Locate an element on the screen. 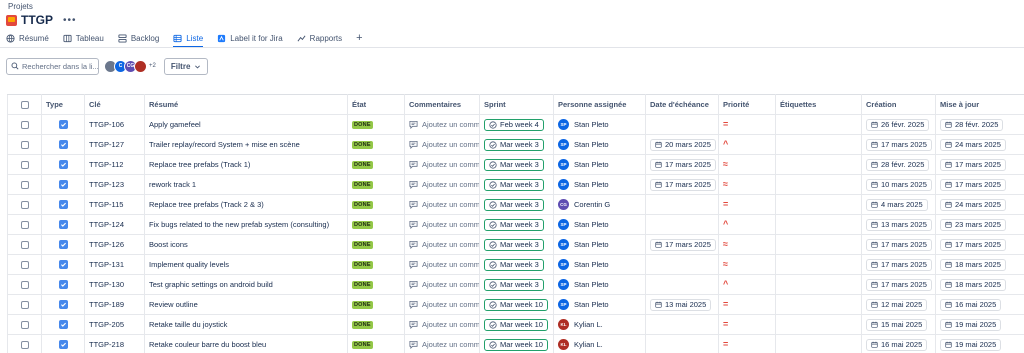 Image resolution: width=1024 pixels, height=353 pixels. sprint-lozenge: Mar week 10 is located at coordinates (516, 344).